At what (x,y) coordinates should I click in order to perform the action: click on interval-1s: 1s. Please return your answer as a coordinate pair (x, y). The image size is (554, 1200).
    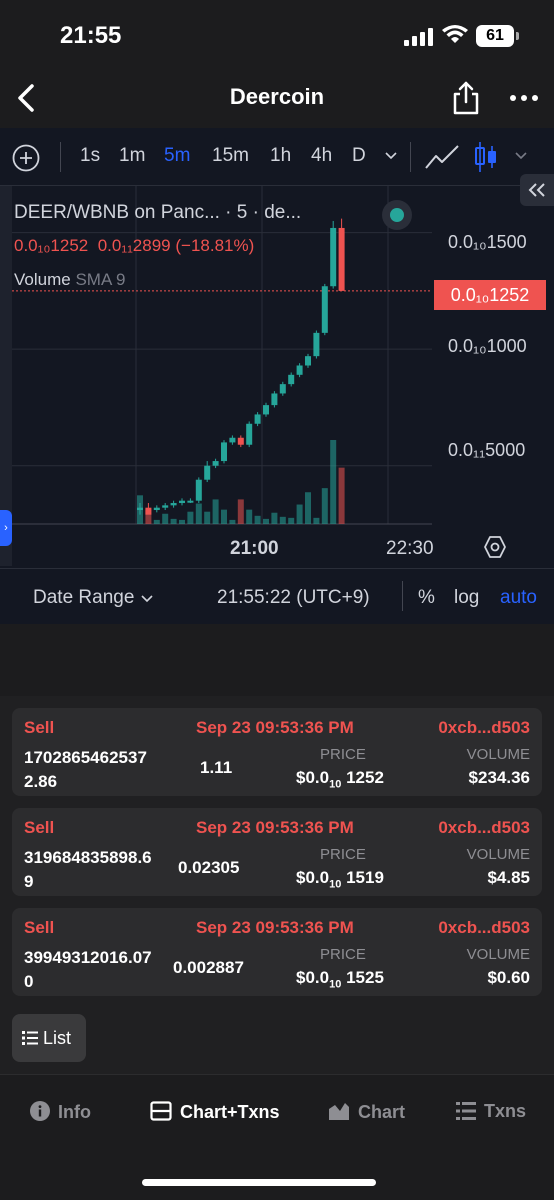
    Looking at the image, I should click on (90, 156).